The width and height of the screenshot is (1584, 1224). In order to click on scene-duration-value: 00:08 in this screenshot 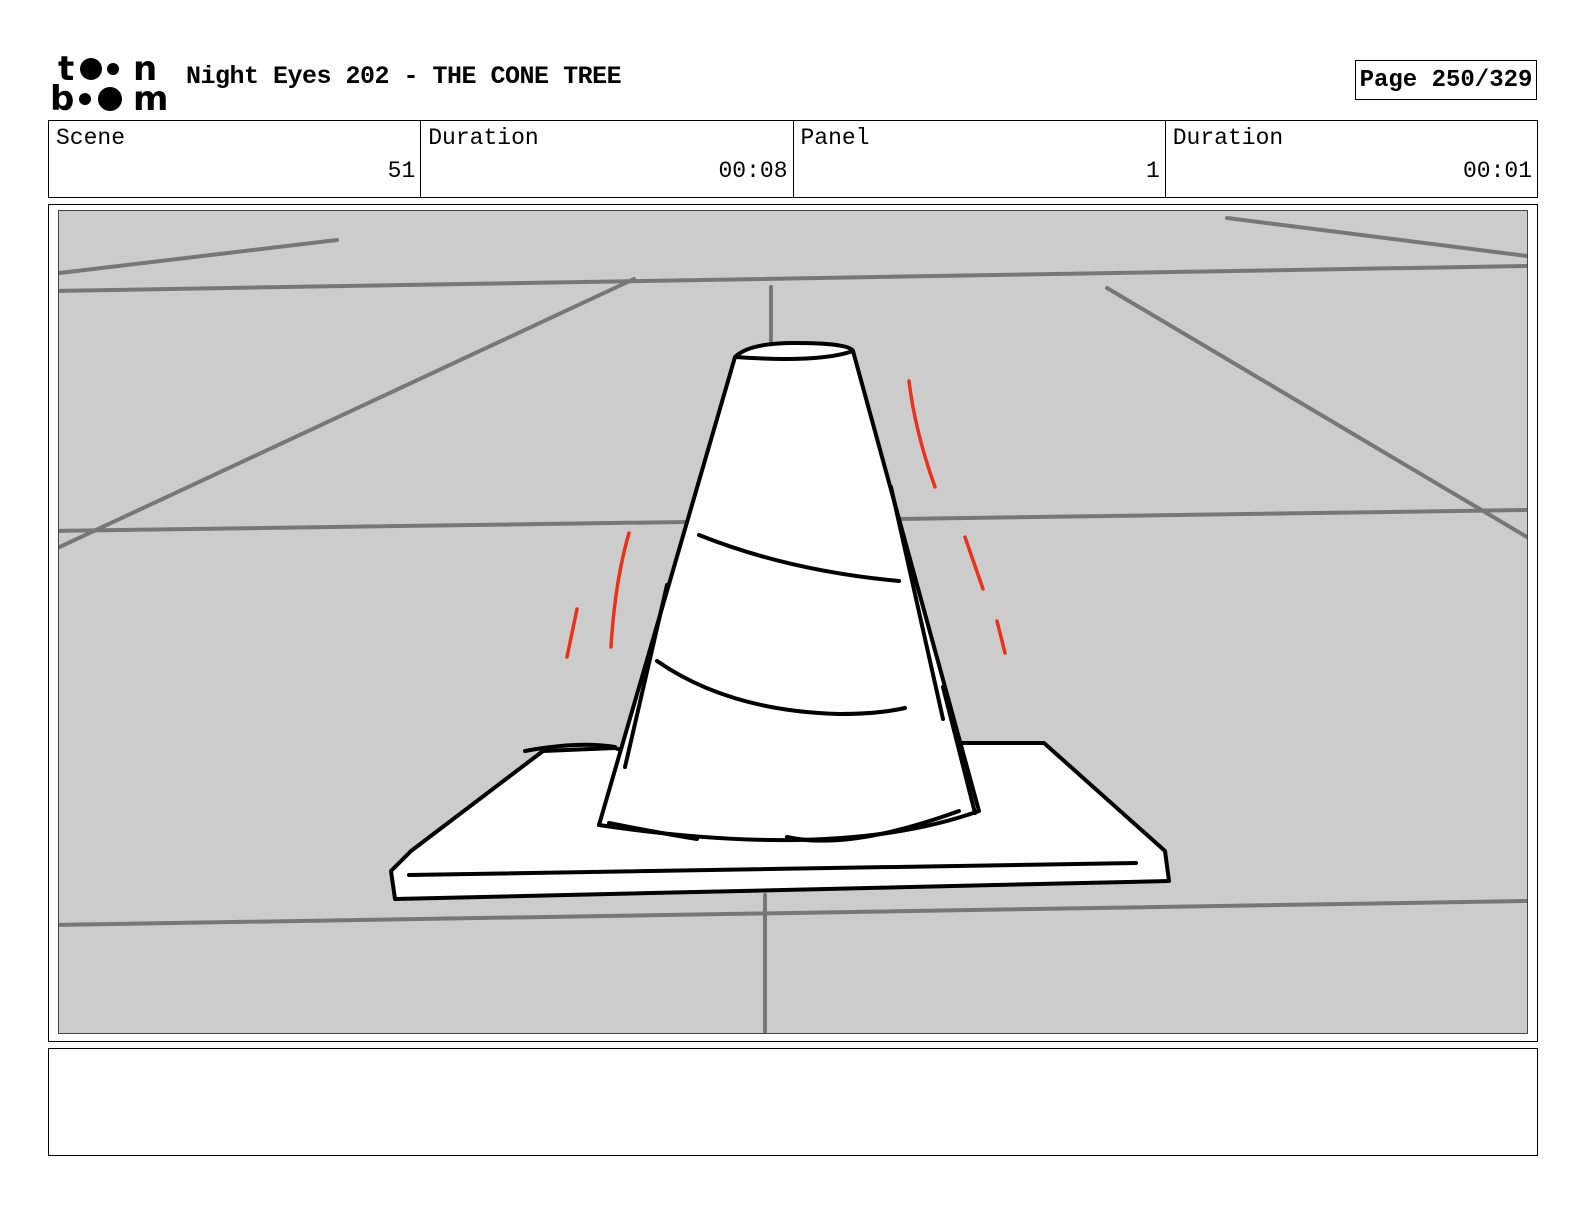, I will do `click(753, 171)`.